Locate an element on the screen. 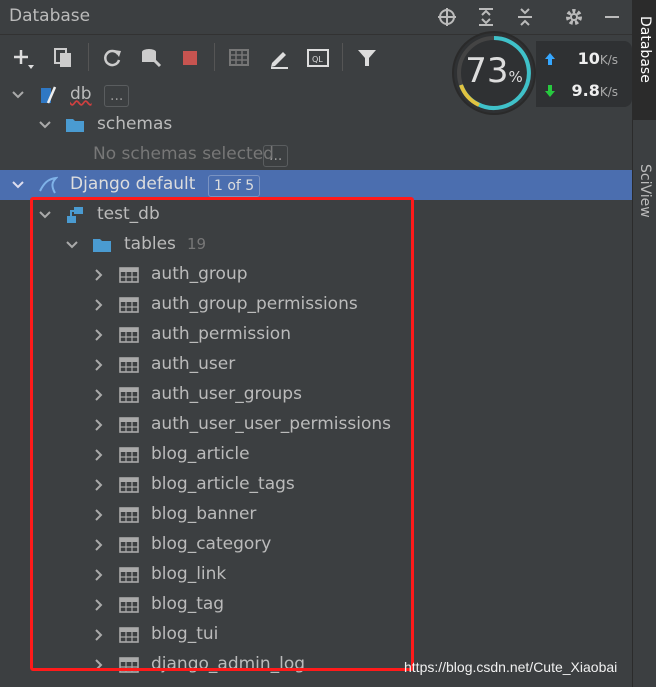 The image size is (656, 687). tree-node-label: db is located at coordinates (81, 94).